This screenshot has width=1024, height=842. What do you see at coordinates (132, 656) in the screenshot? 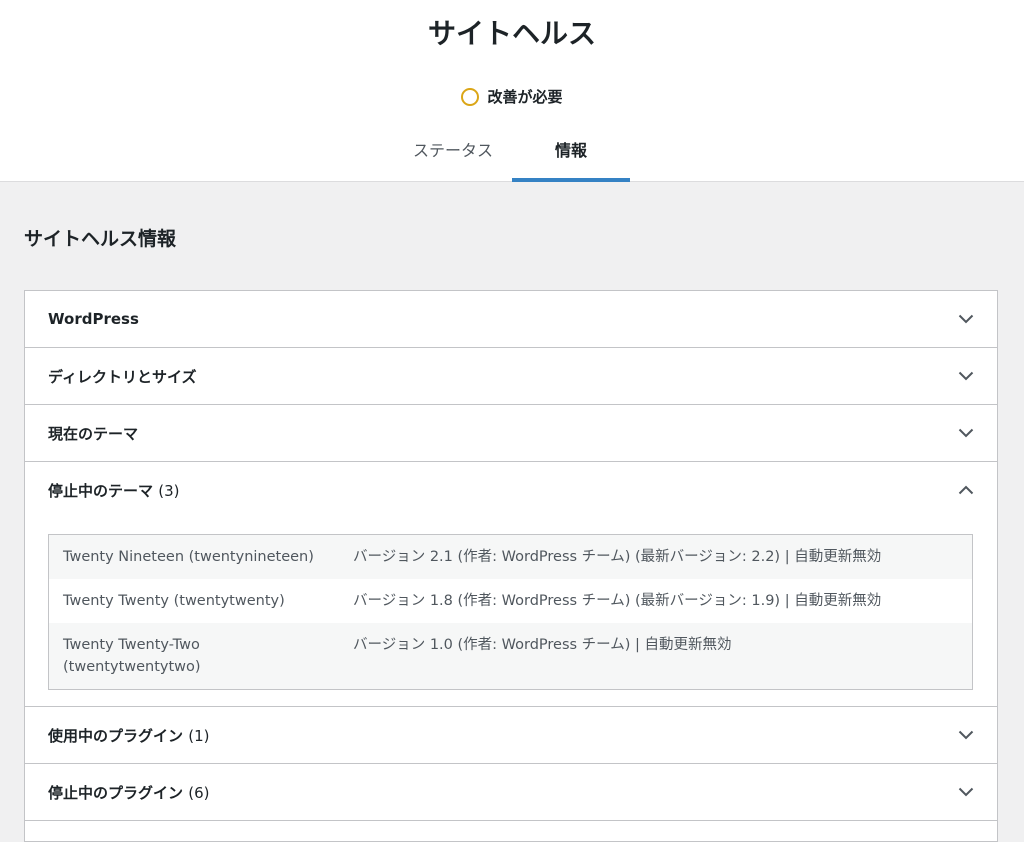
I see `theme-name: Twenty Twenty-Two (twentytwentytwo)` at bounding box center [132, 656].